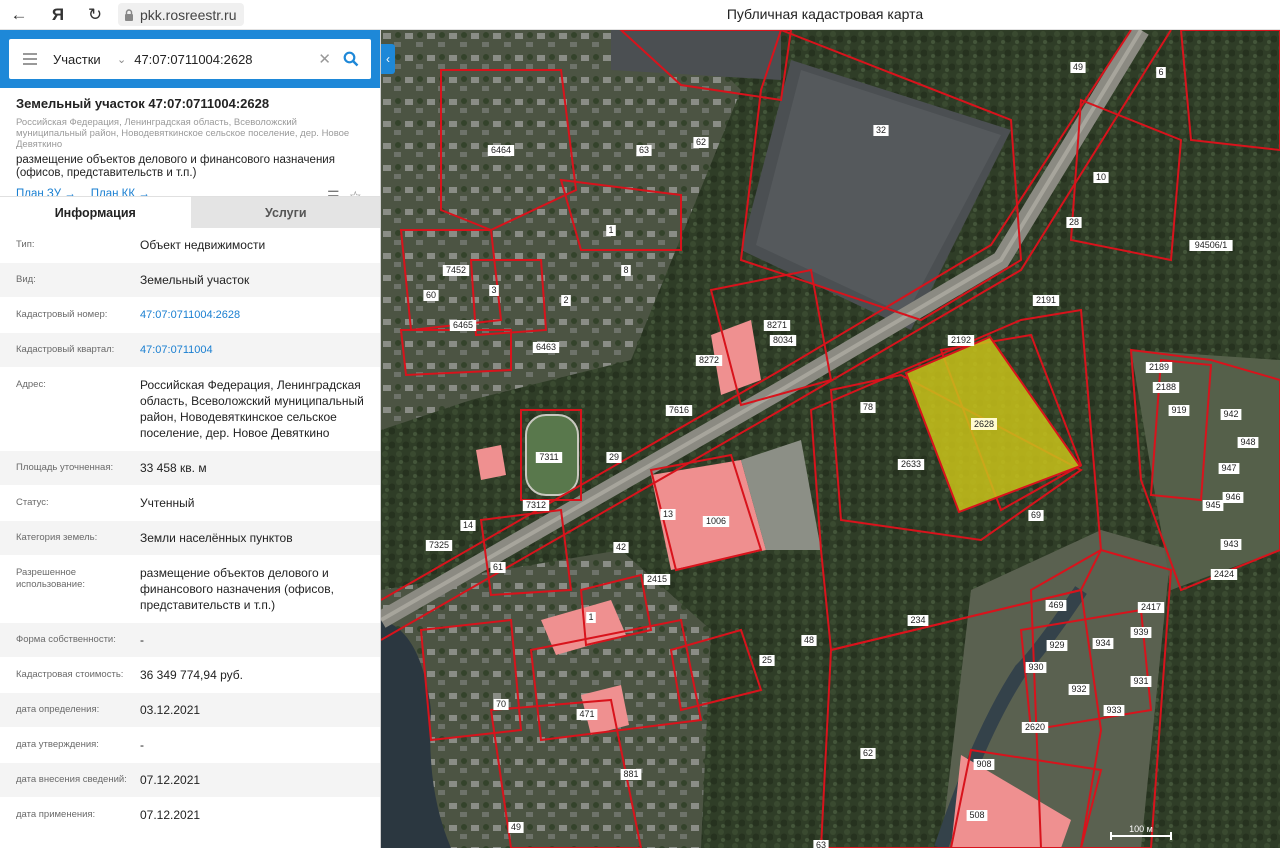 The width and height of the screenshot is (1280, 848). Describe the element at coordinates (868, 407) in the screenshot. I see `parcel-label: 78` at that location.